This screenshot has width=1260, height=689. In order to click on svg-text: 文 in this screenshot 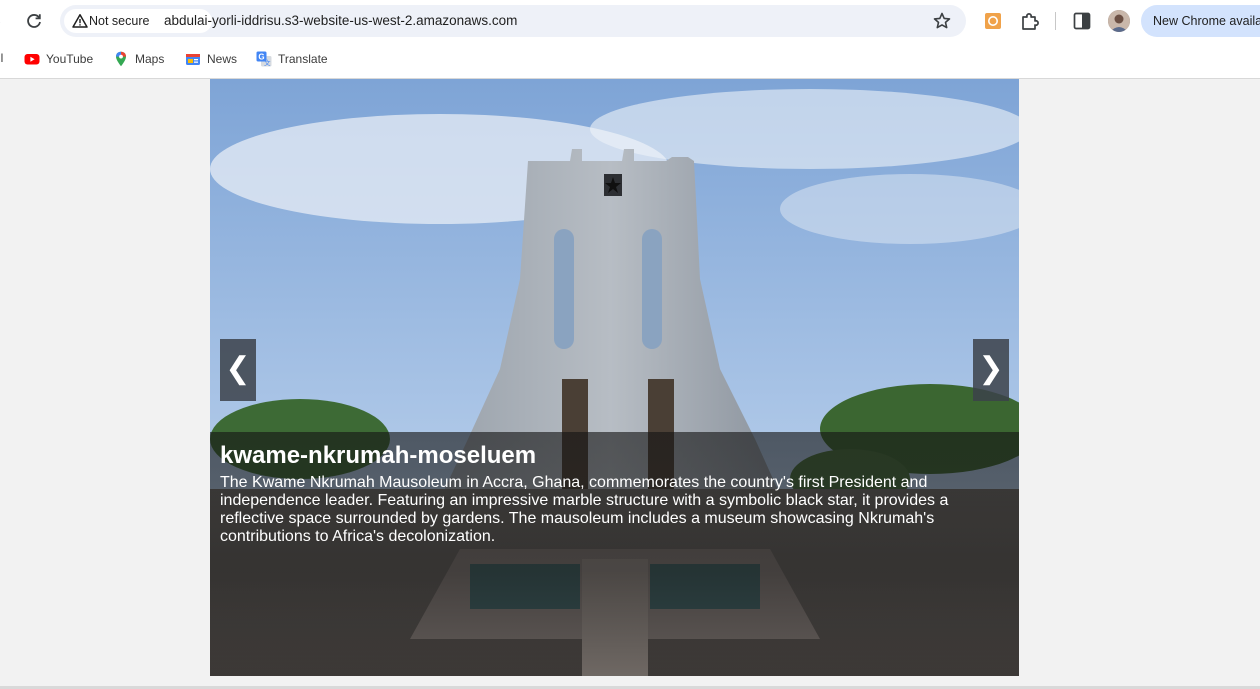, I will do `click(267, 62)`.